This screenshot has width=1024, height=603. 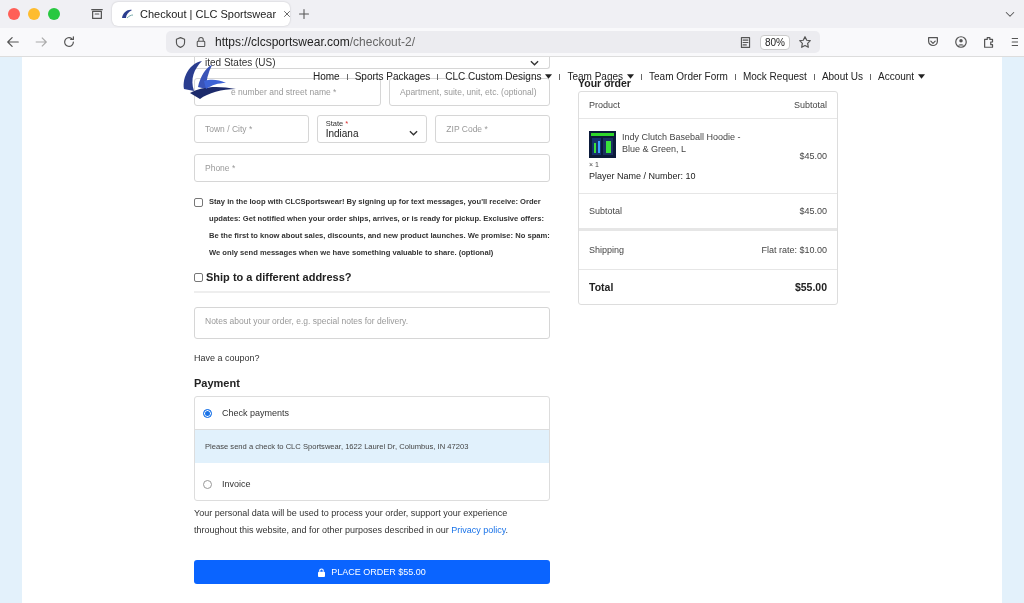 What do you see at coordinates (14, 14) in the screenshot?
I see `close-window-button` at bounding box center [14, 14].